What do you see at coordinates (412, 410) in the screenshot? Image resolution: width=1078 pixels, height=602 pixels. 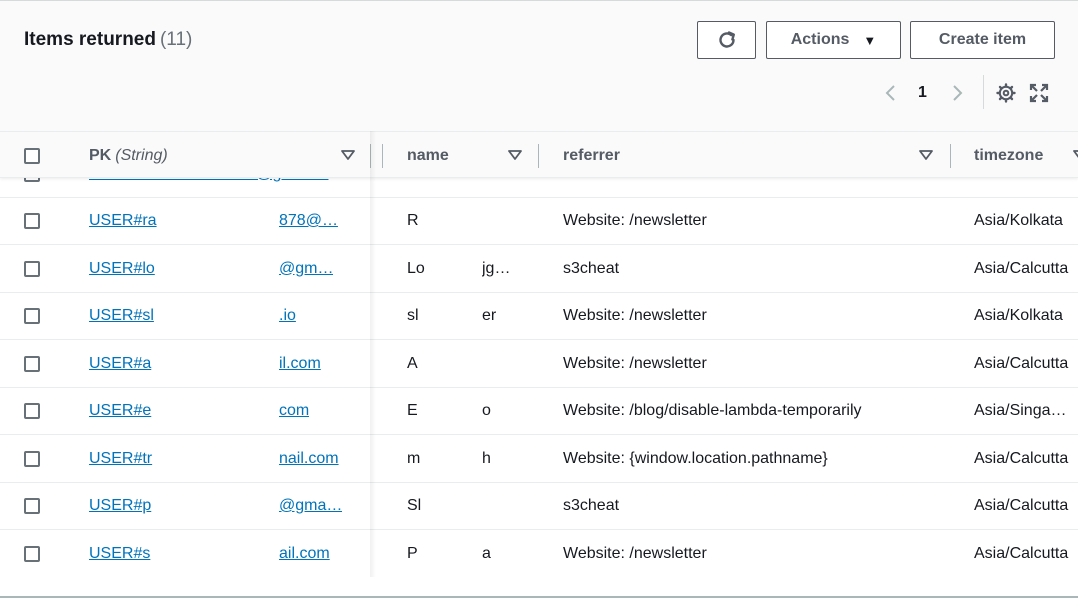 I see `name-cell: E` at bounding box center [412, 410].